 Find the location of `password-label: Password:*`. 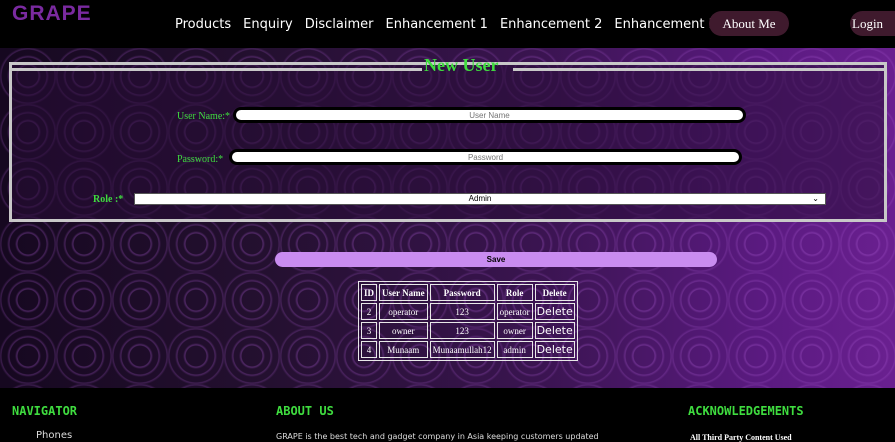

password-label: Password:* is located at coordinates (200, 159).